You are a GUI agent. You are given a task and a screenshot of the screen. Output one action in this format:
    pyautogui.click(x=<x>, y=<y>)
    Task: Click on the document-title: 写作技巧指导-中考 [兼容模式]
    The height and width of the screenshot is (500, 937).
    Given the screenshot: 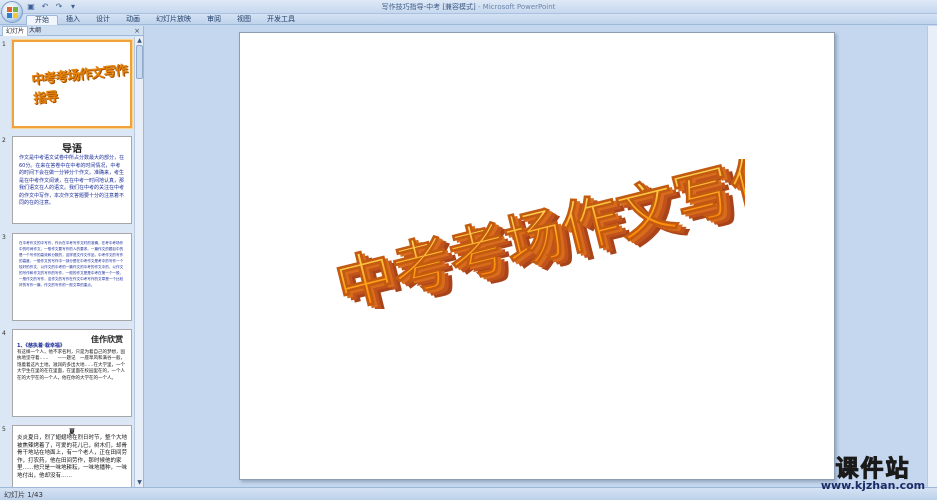 What is the action you would take?
    pyautogui.click(x=428, y=7)
    